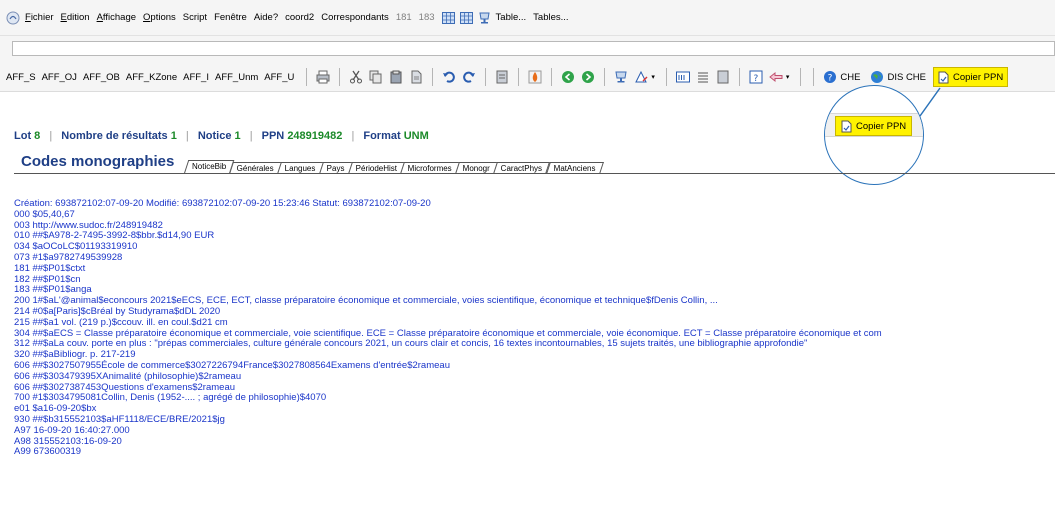 The height and width of the screenshot is (507, 1055). I want to click on menu-edition: Edition, so click(75, 17).